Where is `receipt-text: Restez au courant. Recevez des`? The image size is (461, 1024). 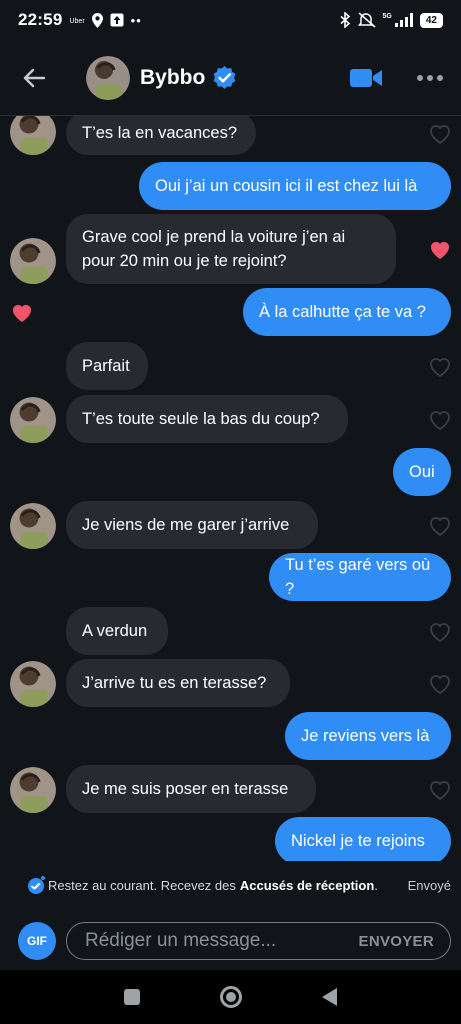 receipt-text: Restez au courant. Recevez des is located at coordinates (142, 885).